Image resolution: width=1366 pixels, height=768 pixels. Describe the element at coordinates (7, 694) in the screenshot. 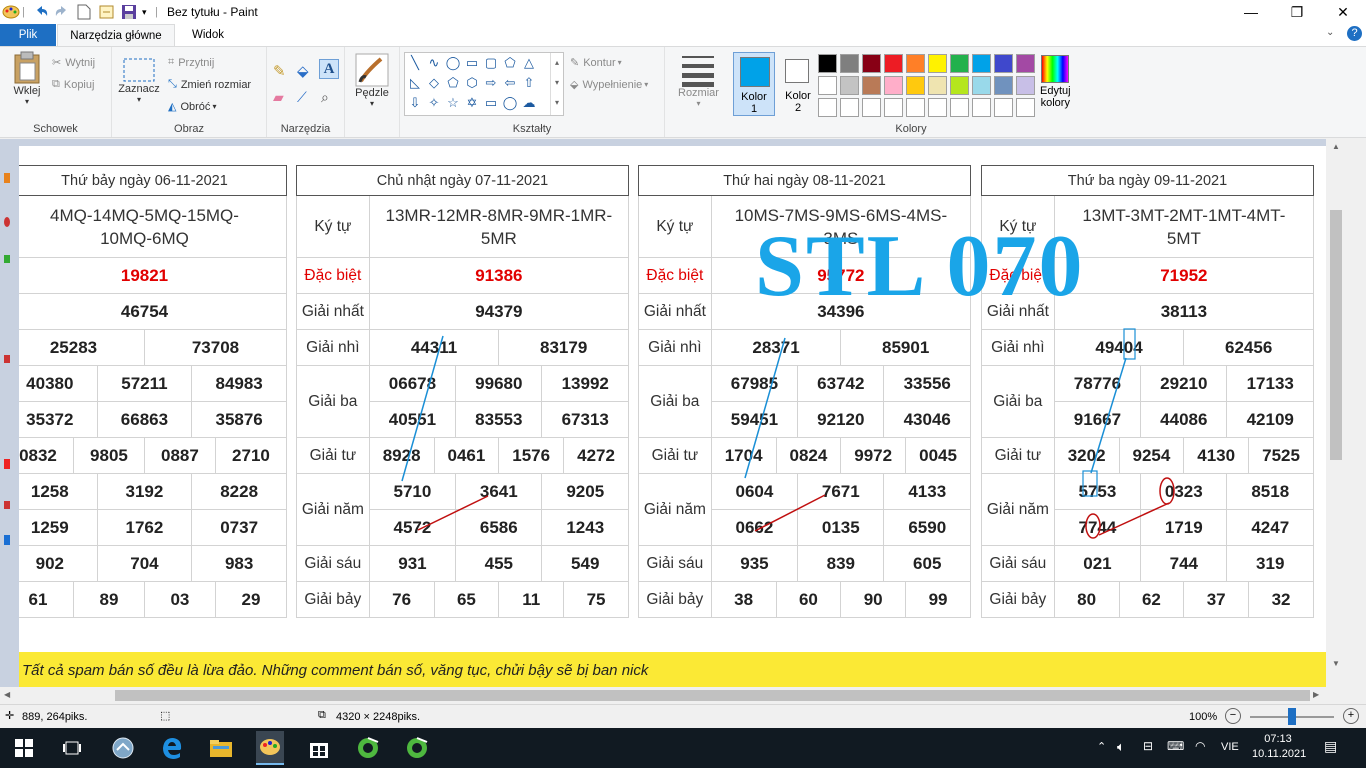

I see `scroll-left-icon: ◀` at that location.